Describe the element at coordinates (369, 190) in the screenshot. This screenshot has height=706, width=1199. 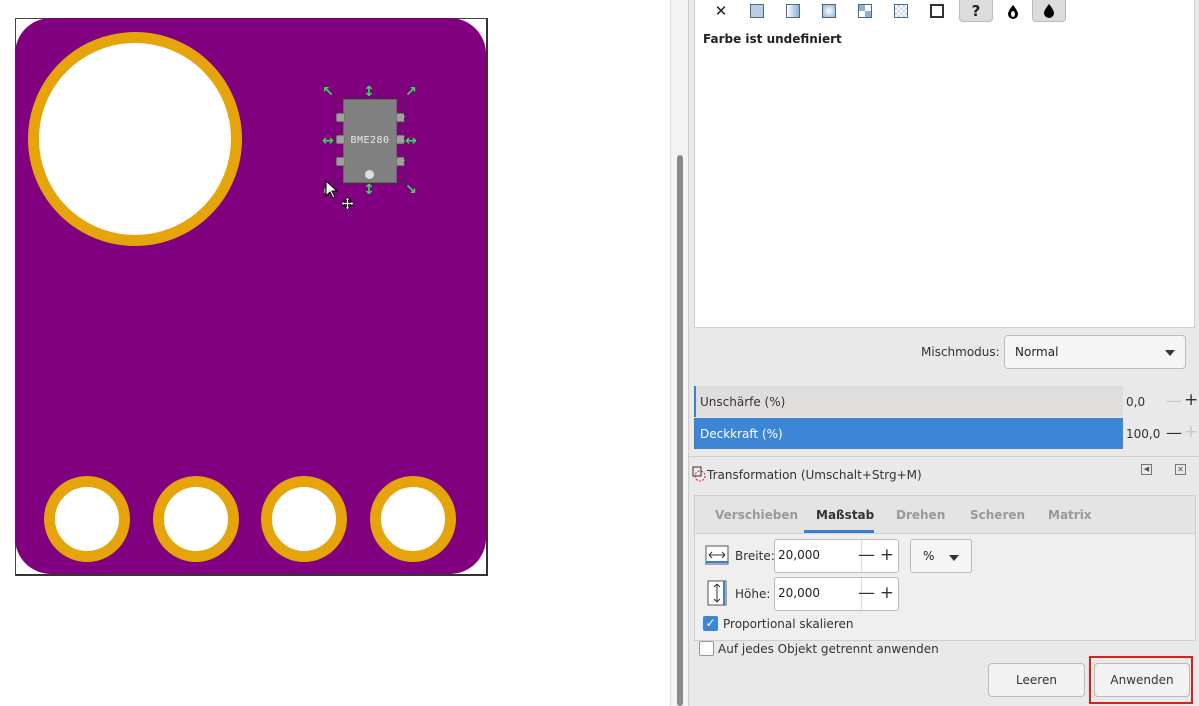
I see `scale-handle-s: ↕` at that location.